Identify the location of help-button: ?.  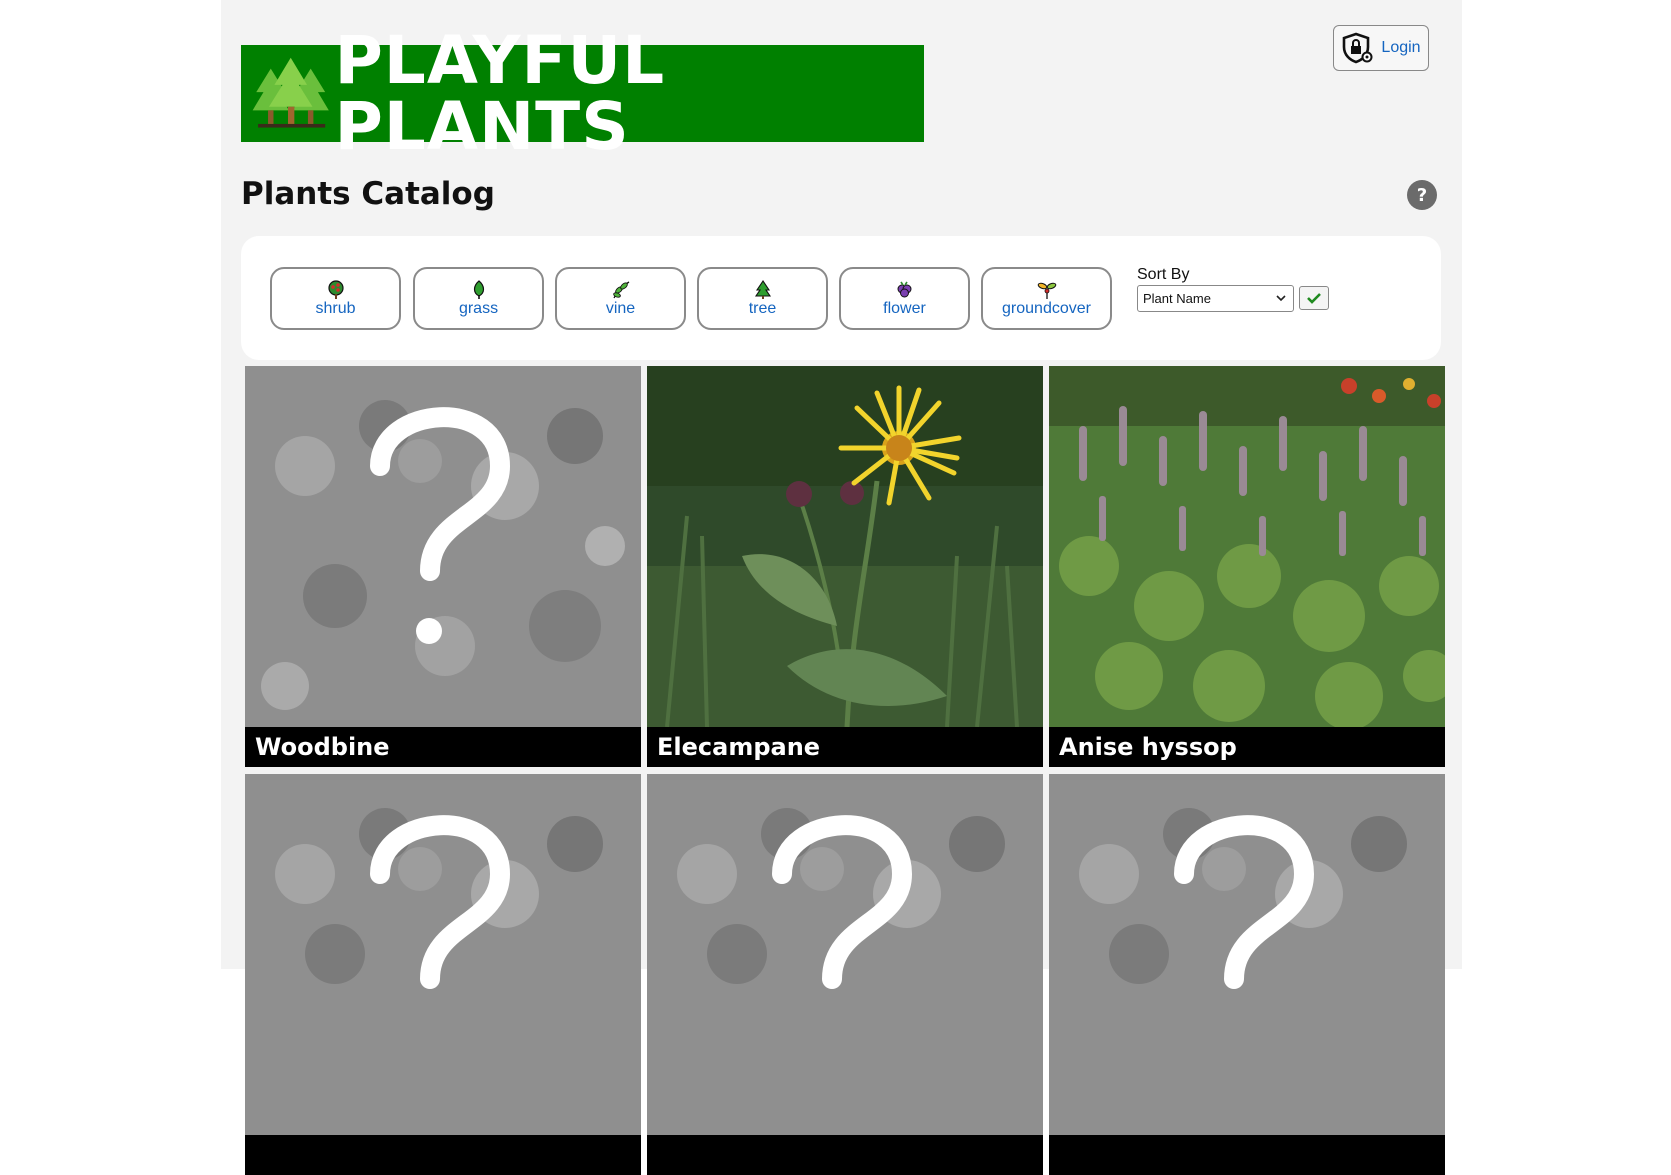
(1422, 195).